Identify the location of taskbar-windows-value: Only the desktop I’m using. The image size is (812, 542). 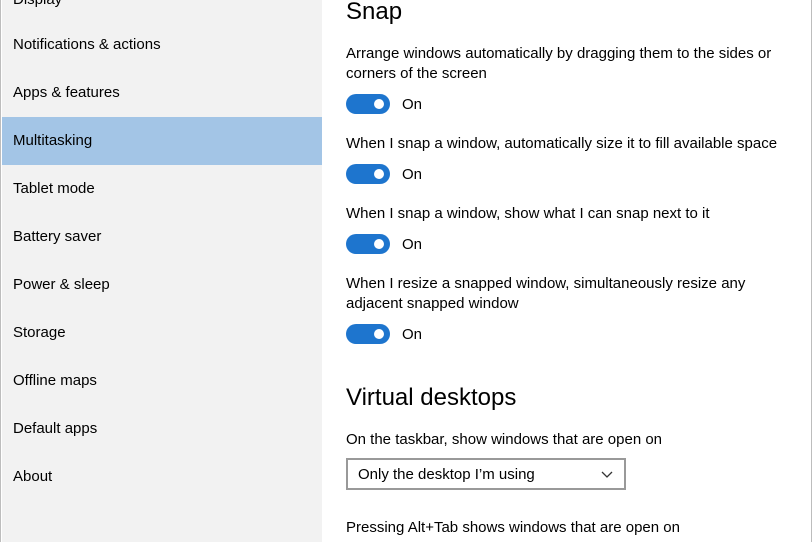
(446, 474).